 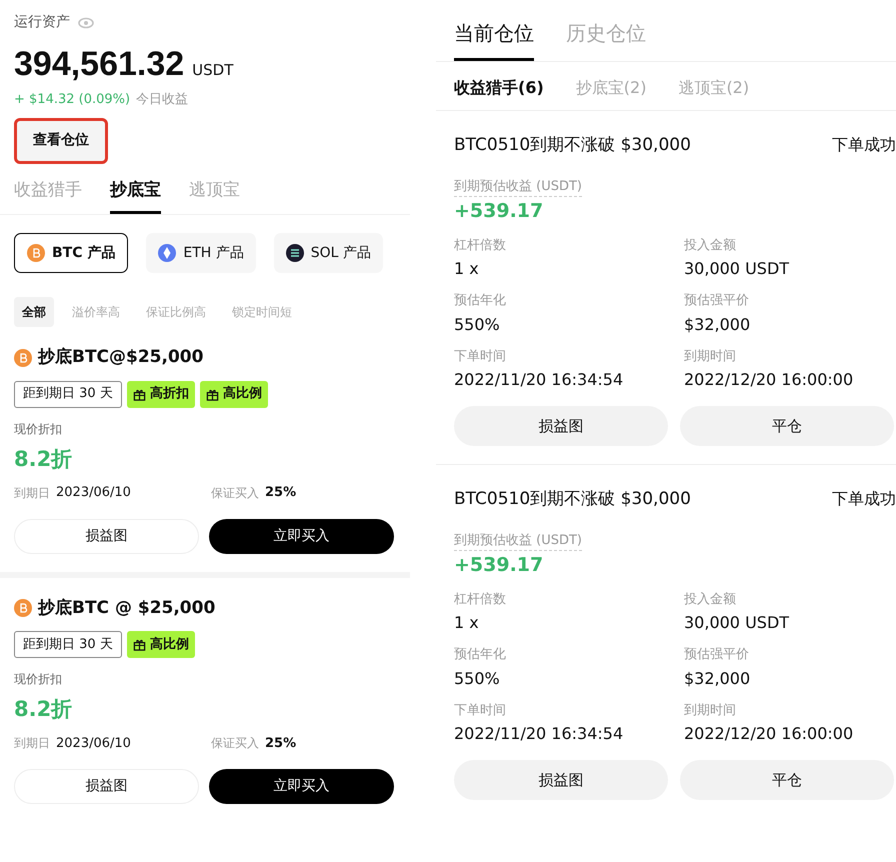 I want to click on striped-coin-icon, so click(x=295, y=253).